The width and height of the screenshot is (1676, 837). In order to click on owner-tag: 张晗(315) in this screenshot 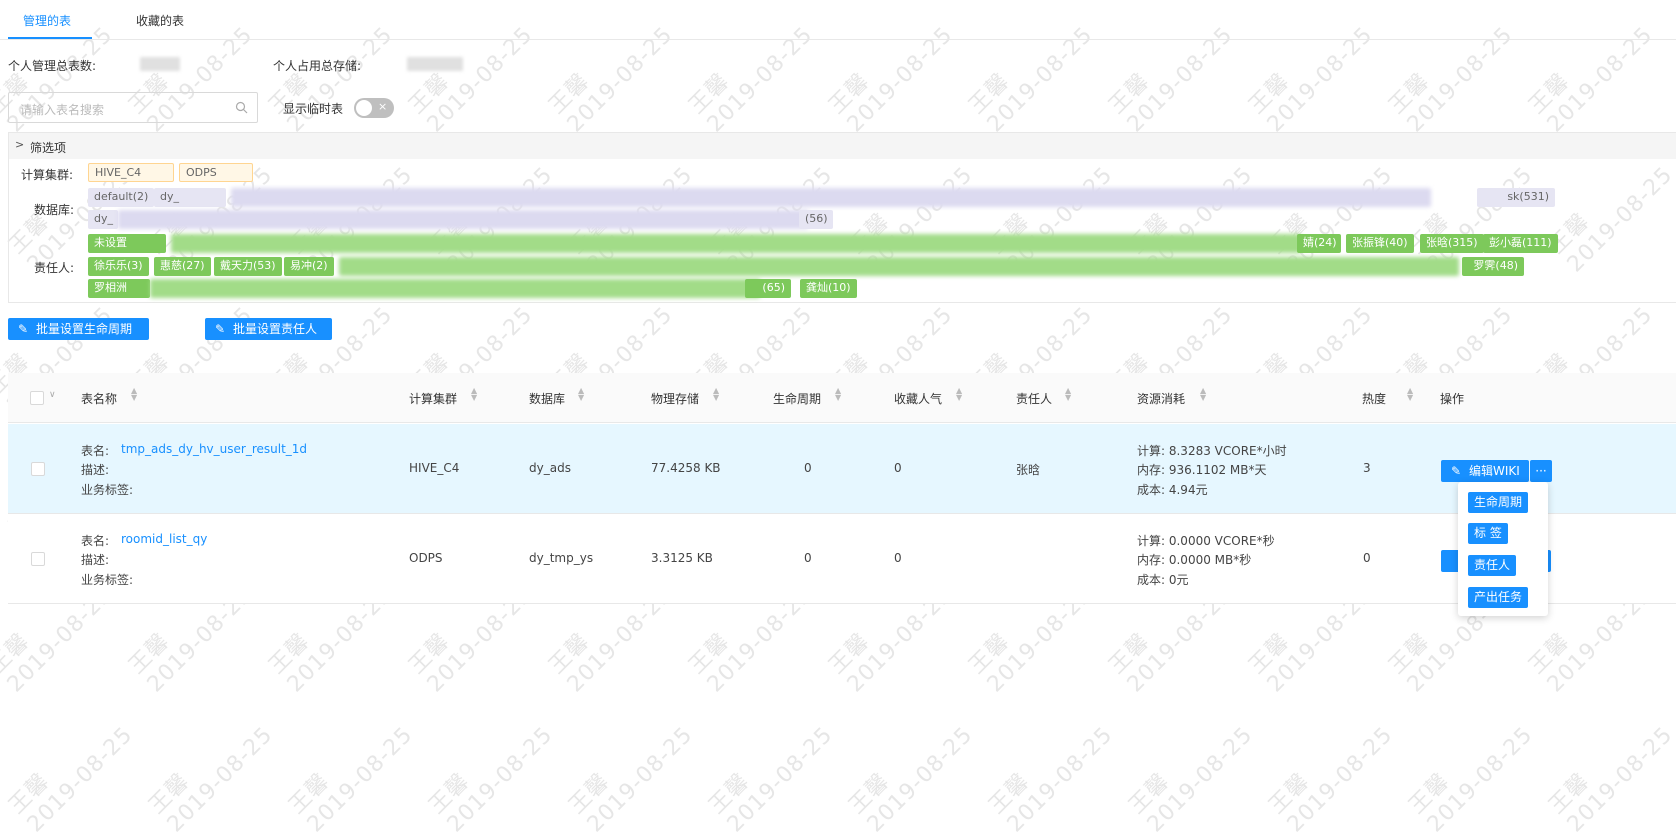, I will do `click(1452, 243)`.